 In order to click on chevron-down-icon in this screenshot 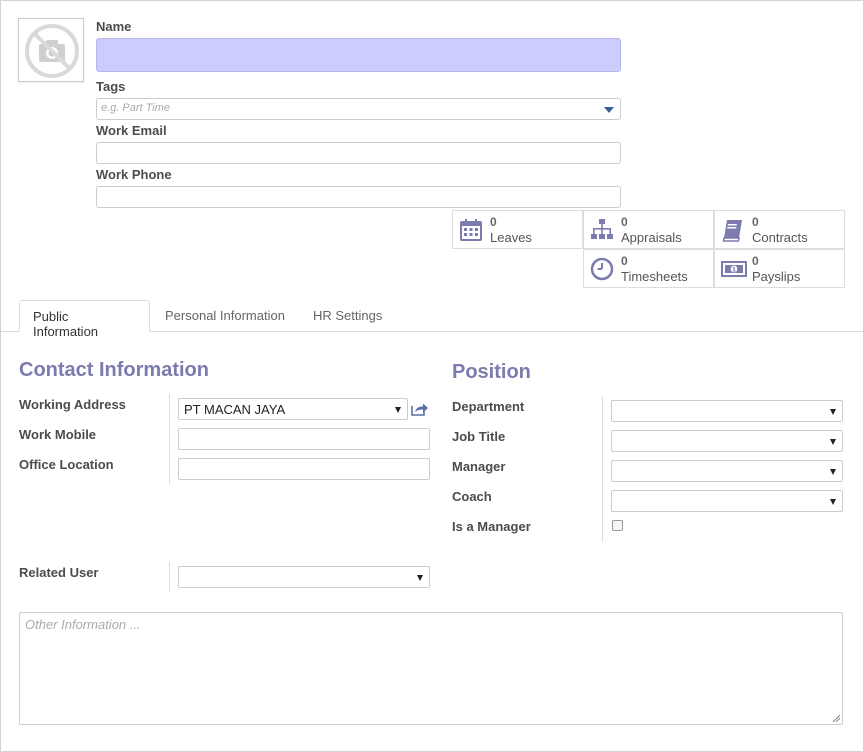, I will do `click(609, 110)`.